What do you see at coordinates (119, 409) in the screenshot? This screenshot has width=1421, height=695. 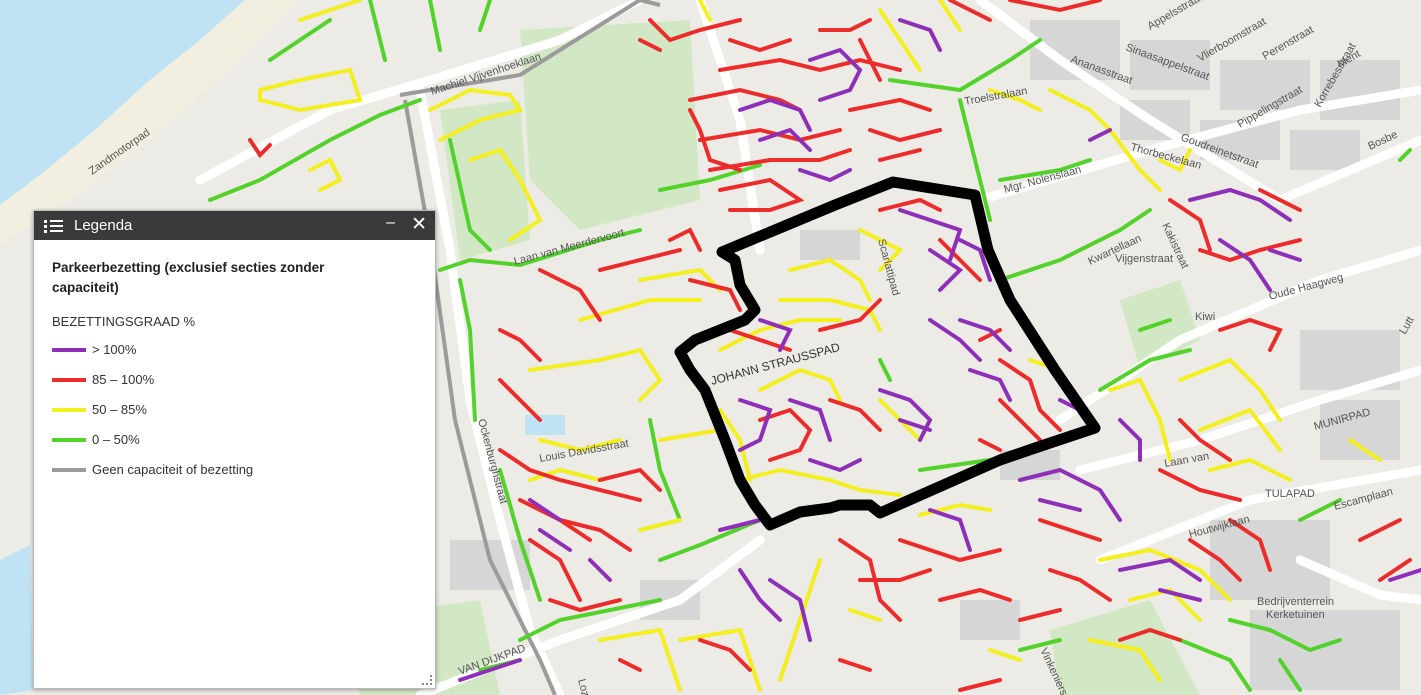 I see `legend-item-label: 50 – 85%` at bounding box center [119, 409].